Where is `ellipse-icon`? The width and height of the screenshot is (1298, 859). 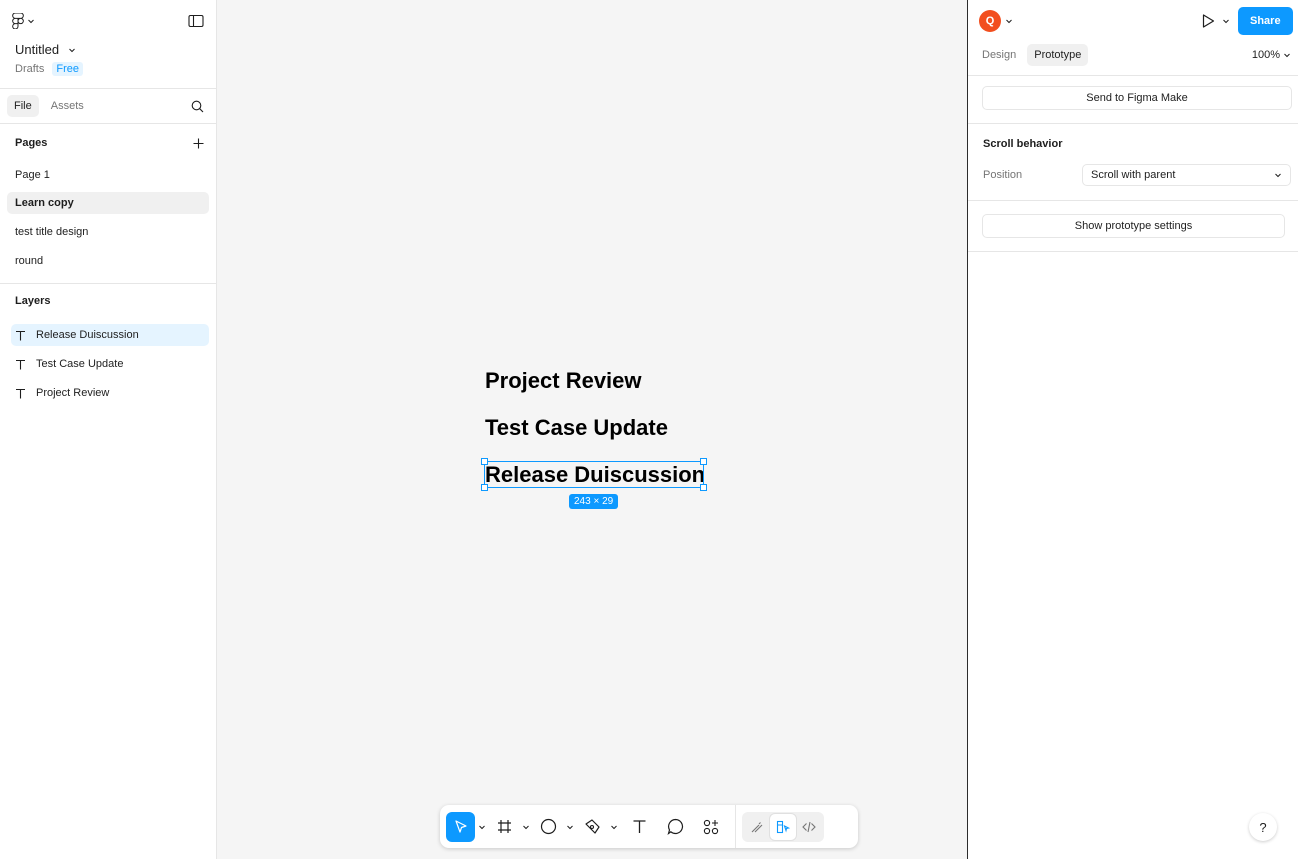
ellipse-icon is located at coordinates (548, 826).